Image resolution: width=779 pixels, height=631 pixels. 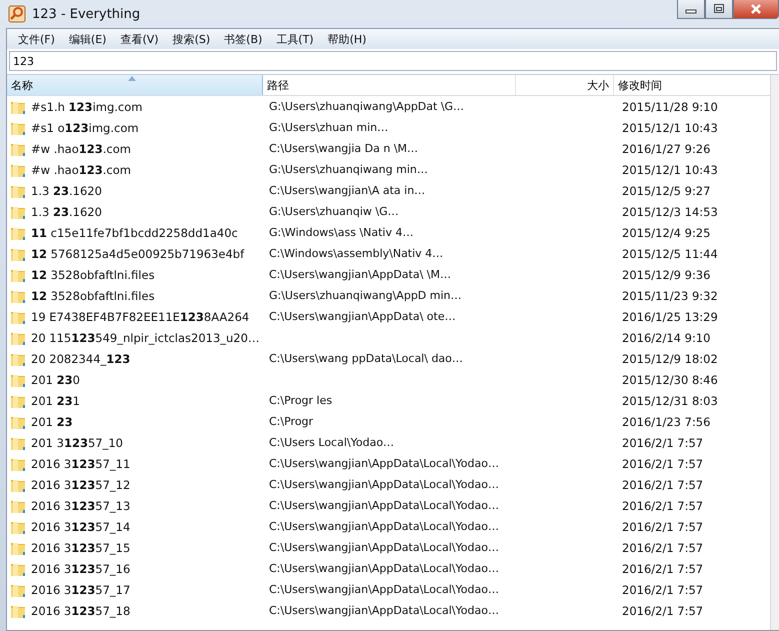 I want to click on file-name: 2016 312357_11, so click(x=80, y=463).